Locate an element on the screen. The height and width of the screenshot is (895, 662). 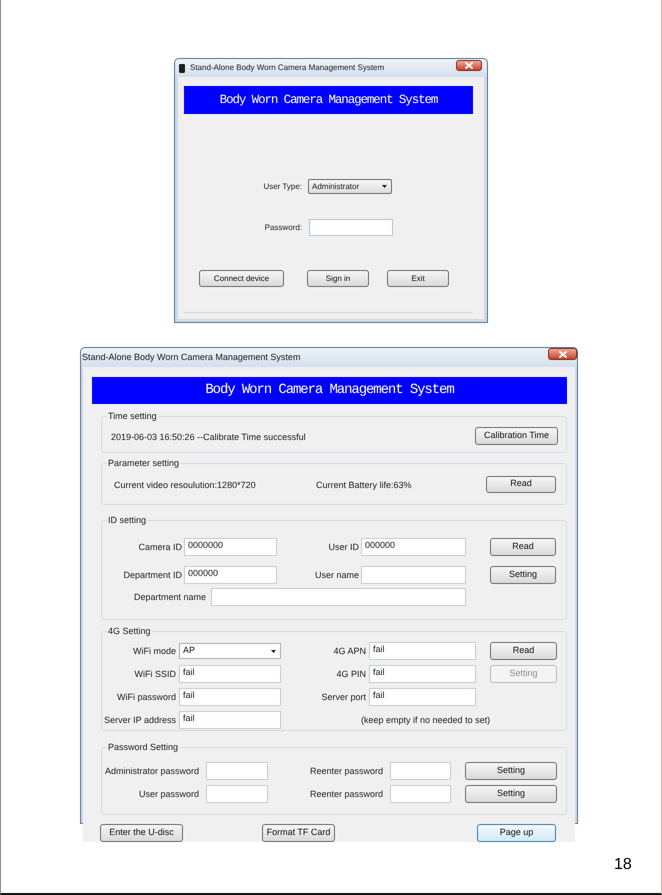
field-label: Department ID is located at coordinates (152, 575).